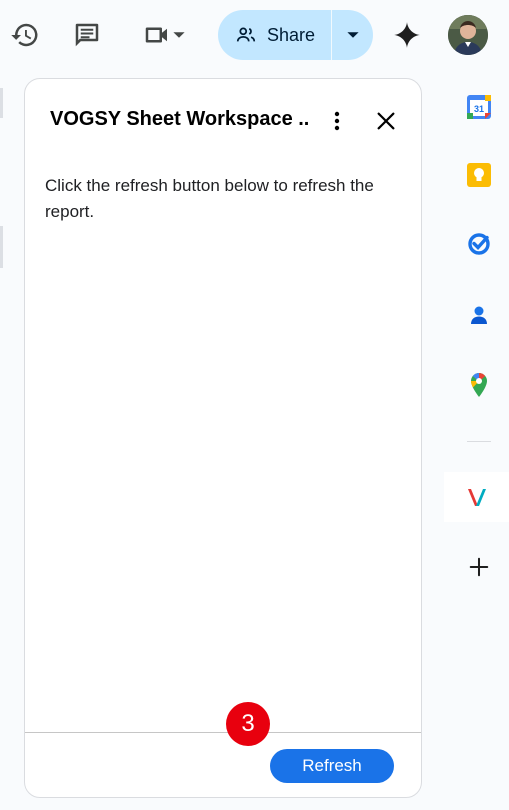  I want to click on comment-icon, so click(87, 35).